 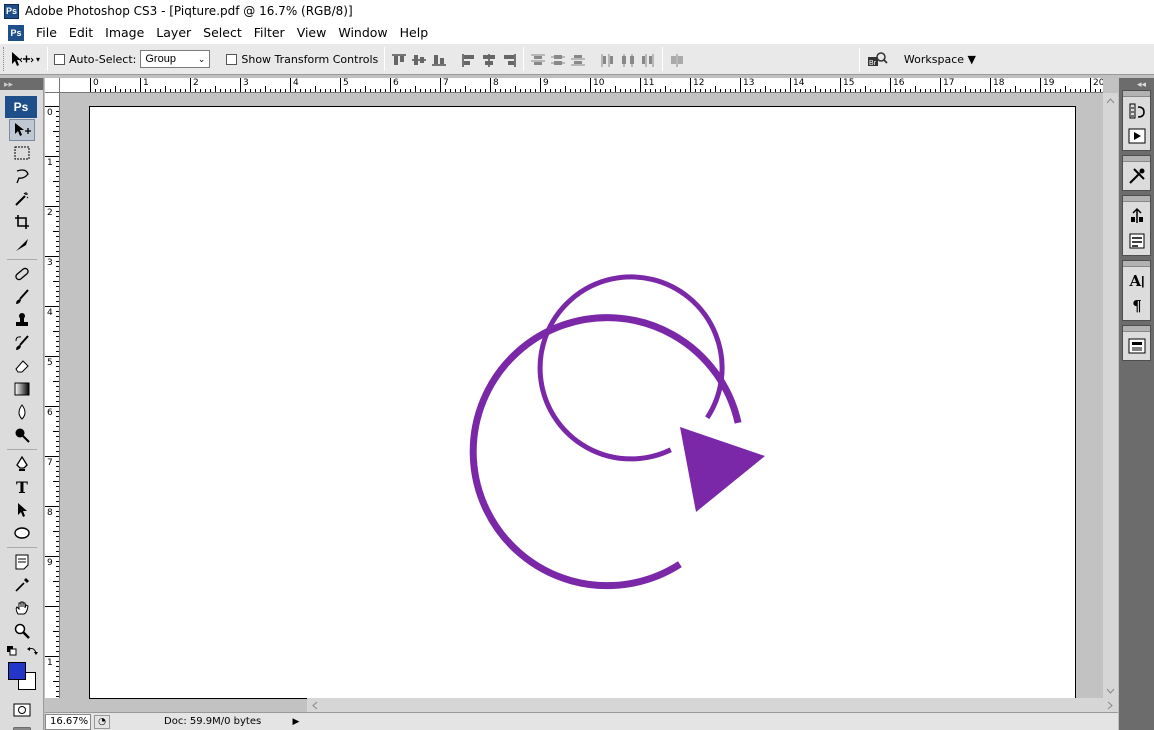 What do you see at coordinates (877, 60) in the screenshot?
I see `bridge-icon: Br` at bounding box center [877, 60].